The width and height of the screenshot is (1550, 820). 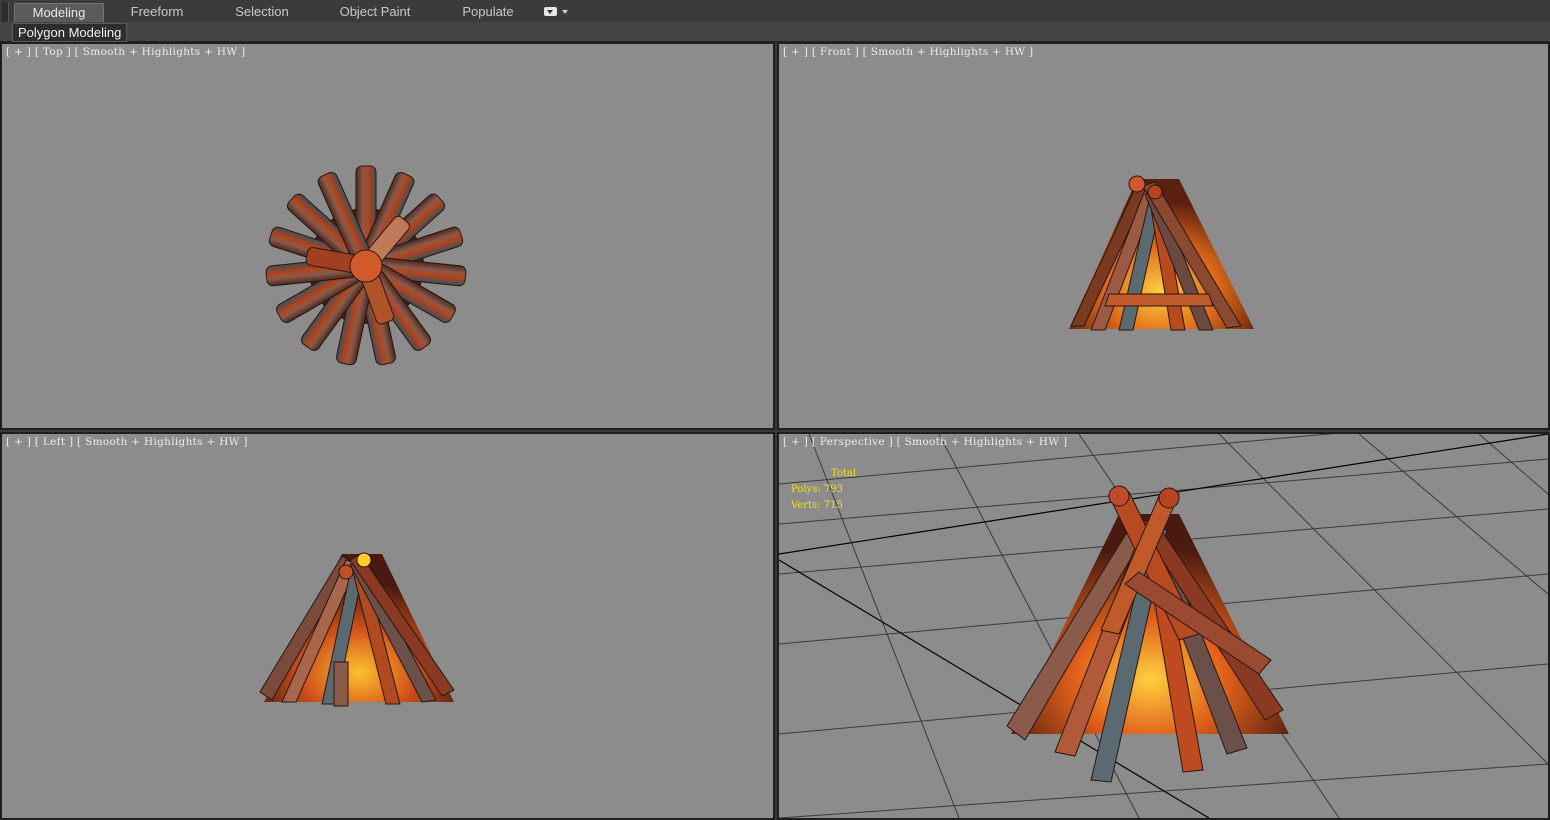 What do you see at coordinates (844, 473) in the screenshot?
I see `stats-heading: Total` at bounding box center [844, 473].